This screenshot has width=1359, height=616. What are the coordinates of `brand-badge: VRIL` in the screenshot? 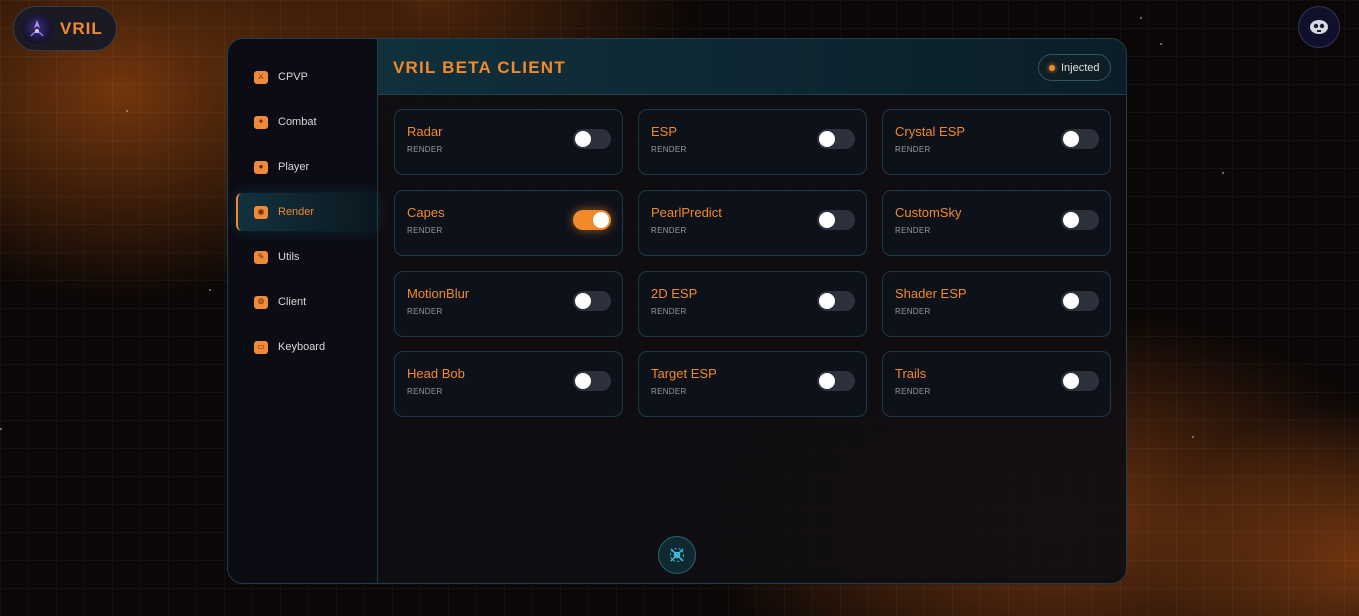 It's located at (65, 28).